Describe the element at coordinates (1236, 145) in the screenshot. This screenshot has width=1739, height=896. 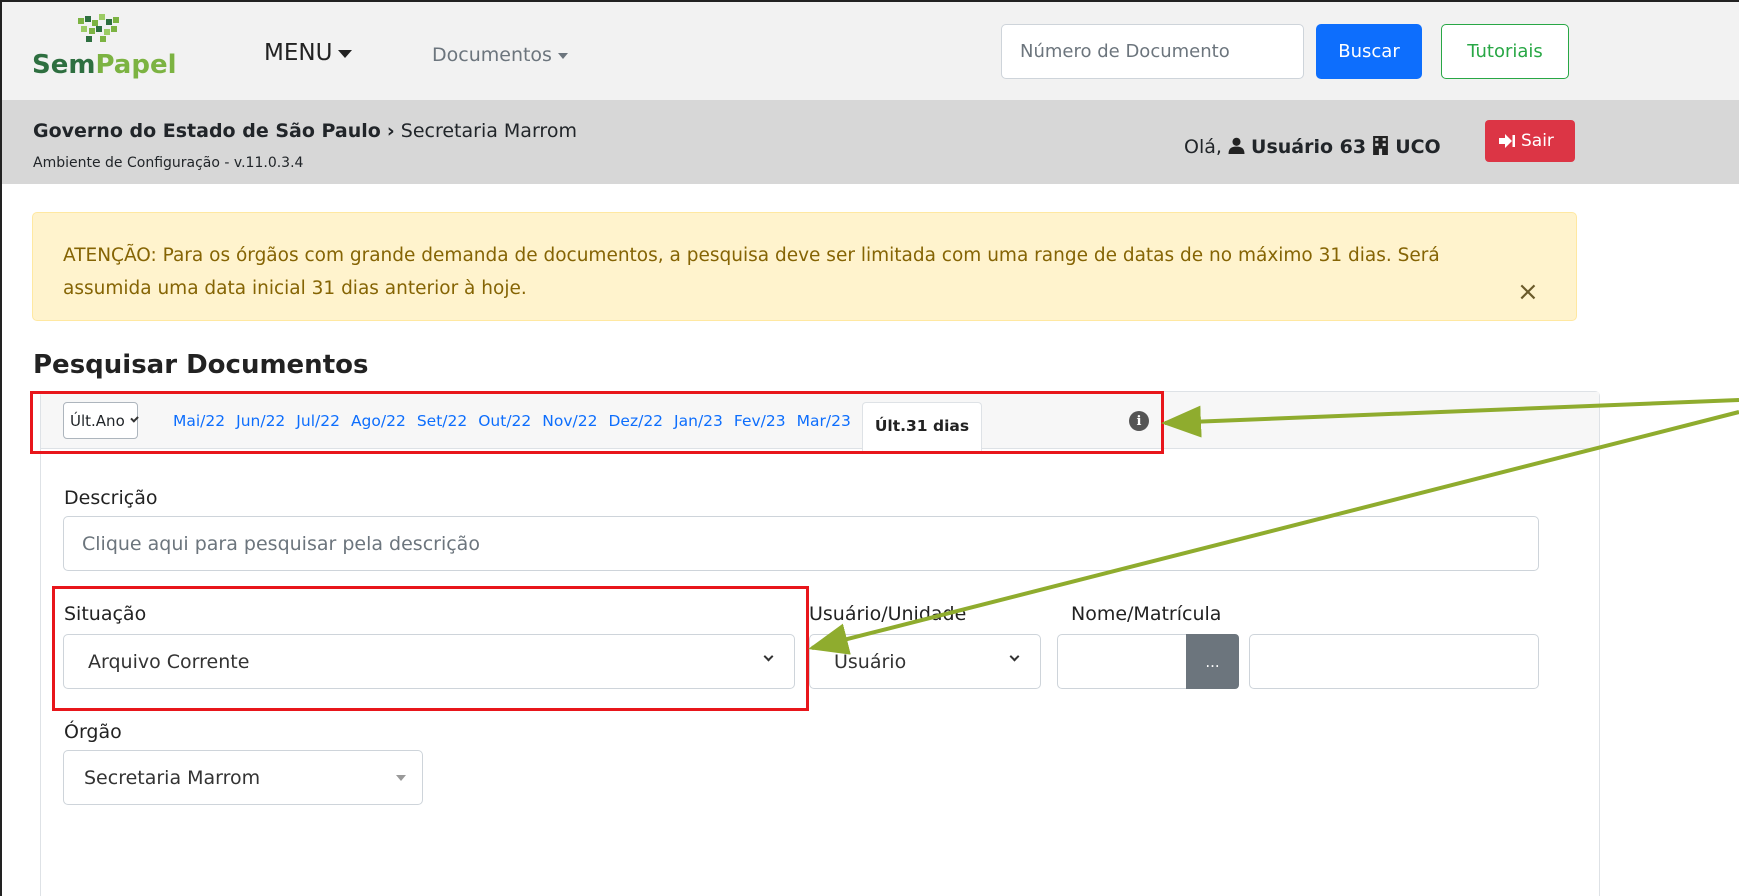
I see `user-icon` at that location.